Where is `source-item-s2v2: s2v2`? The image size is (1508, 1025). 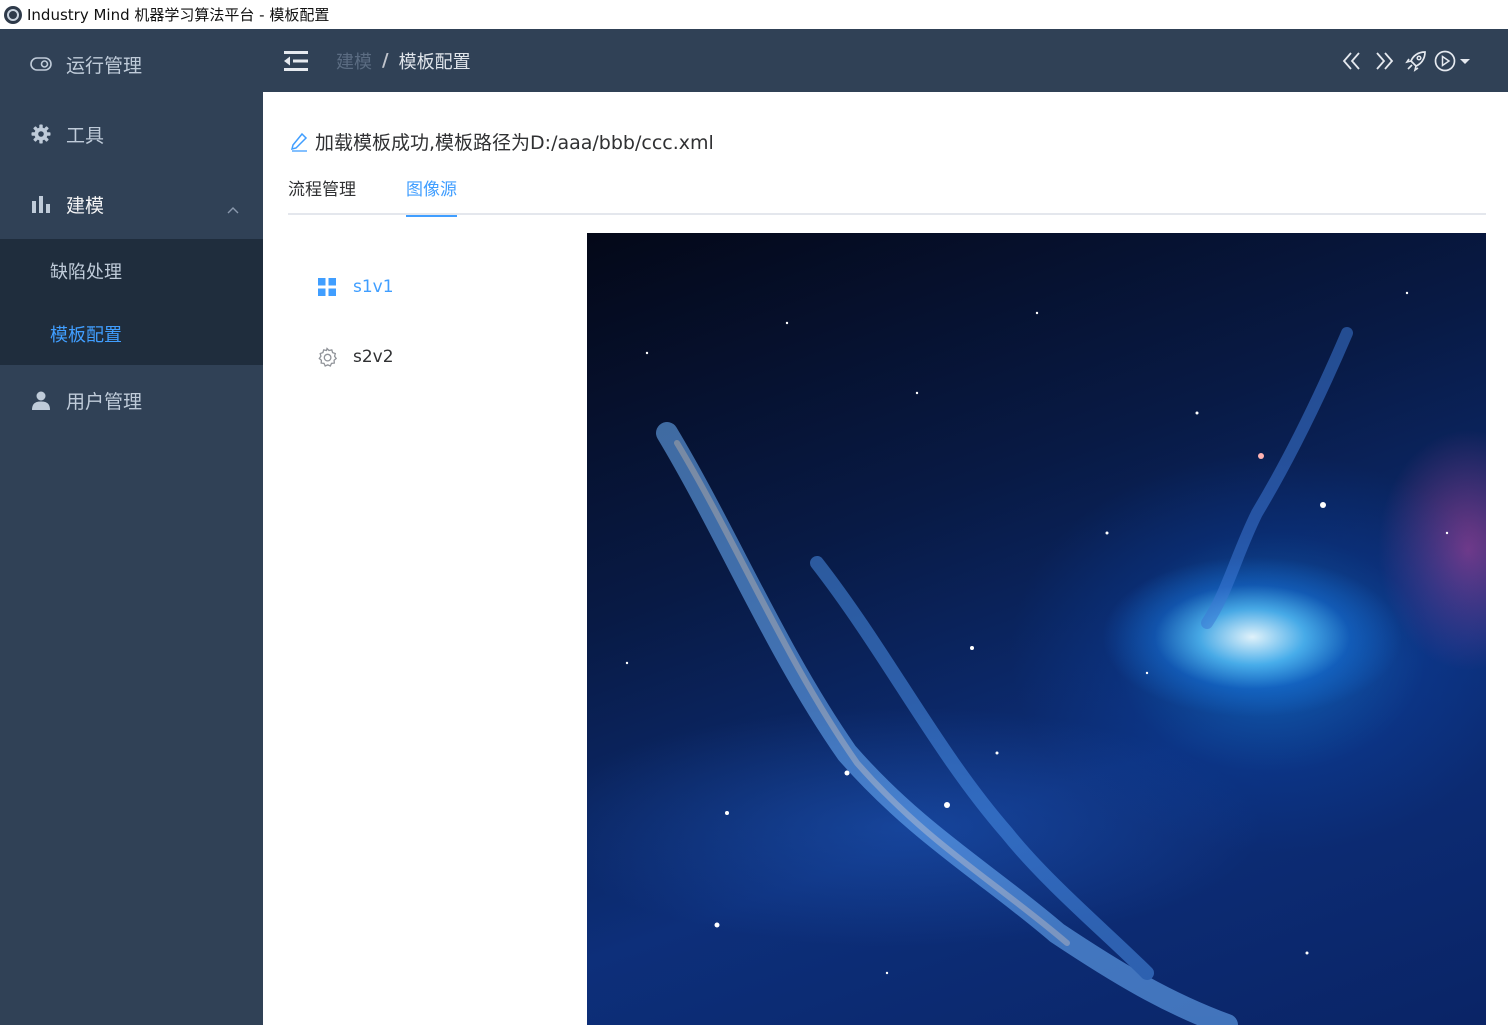 source-item-s2v2: s2v2 is located at coordinates (355, 357).